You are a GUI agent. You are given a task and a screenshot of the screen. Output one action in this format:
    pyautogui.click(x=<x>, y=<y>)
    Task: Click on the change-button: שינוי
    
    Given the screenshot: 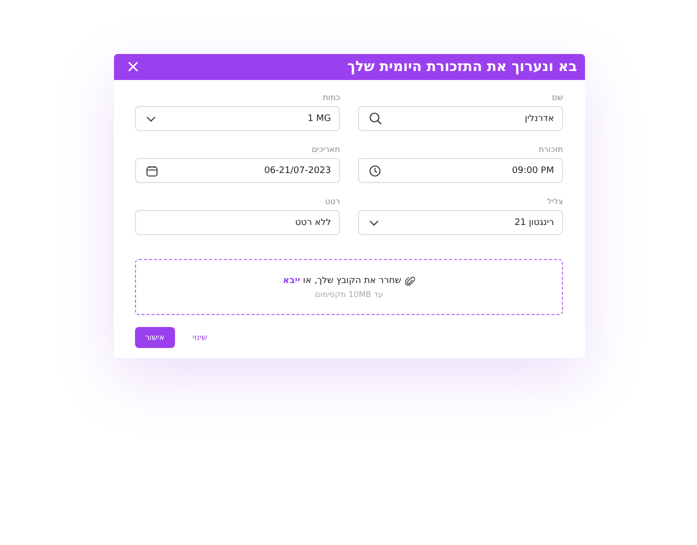 What is the action you would take?
    pyautogui.click(x=200, y=337)
    